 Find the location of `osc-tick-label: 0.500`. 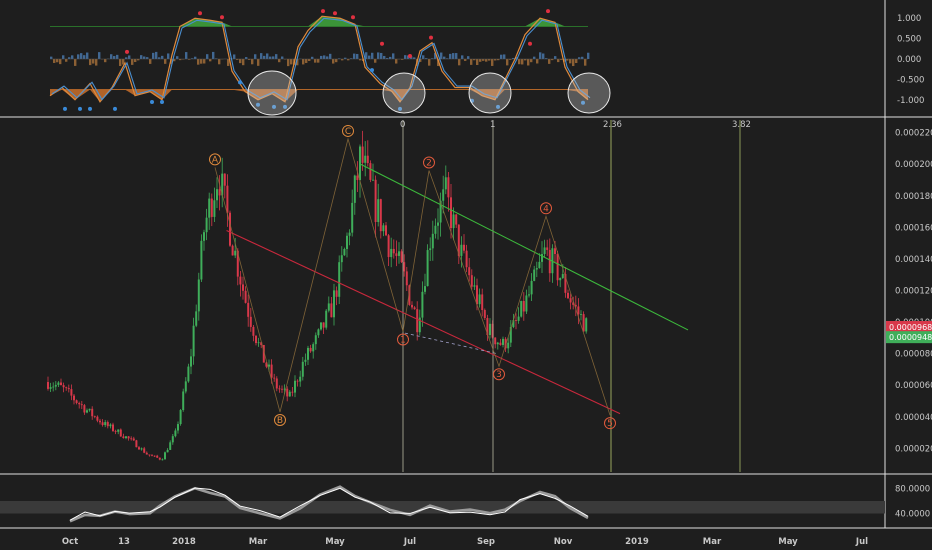

osc-tick-label: 0.500 is located at coordinates (909, 40).